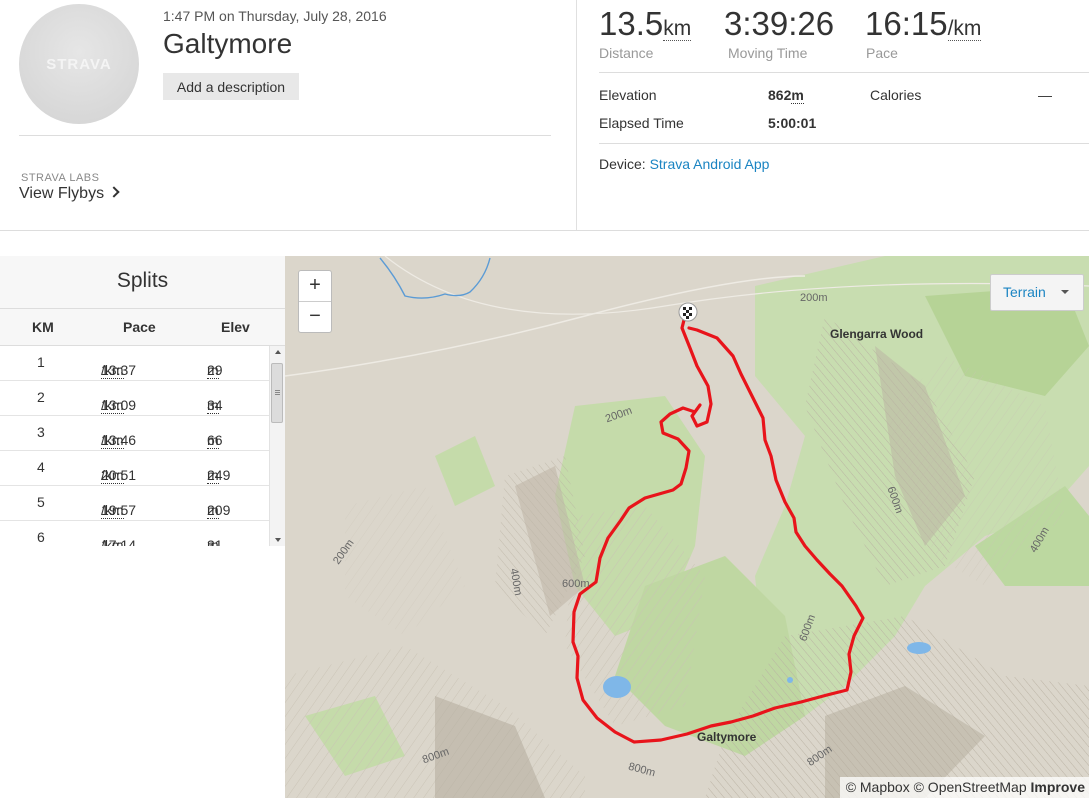 The image size is (1089, 798). I want to click on strava-logo: STRAVA, so click(79, 64).